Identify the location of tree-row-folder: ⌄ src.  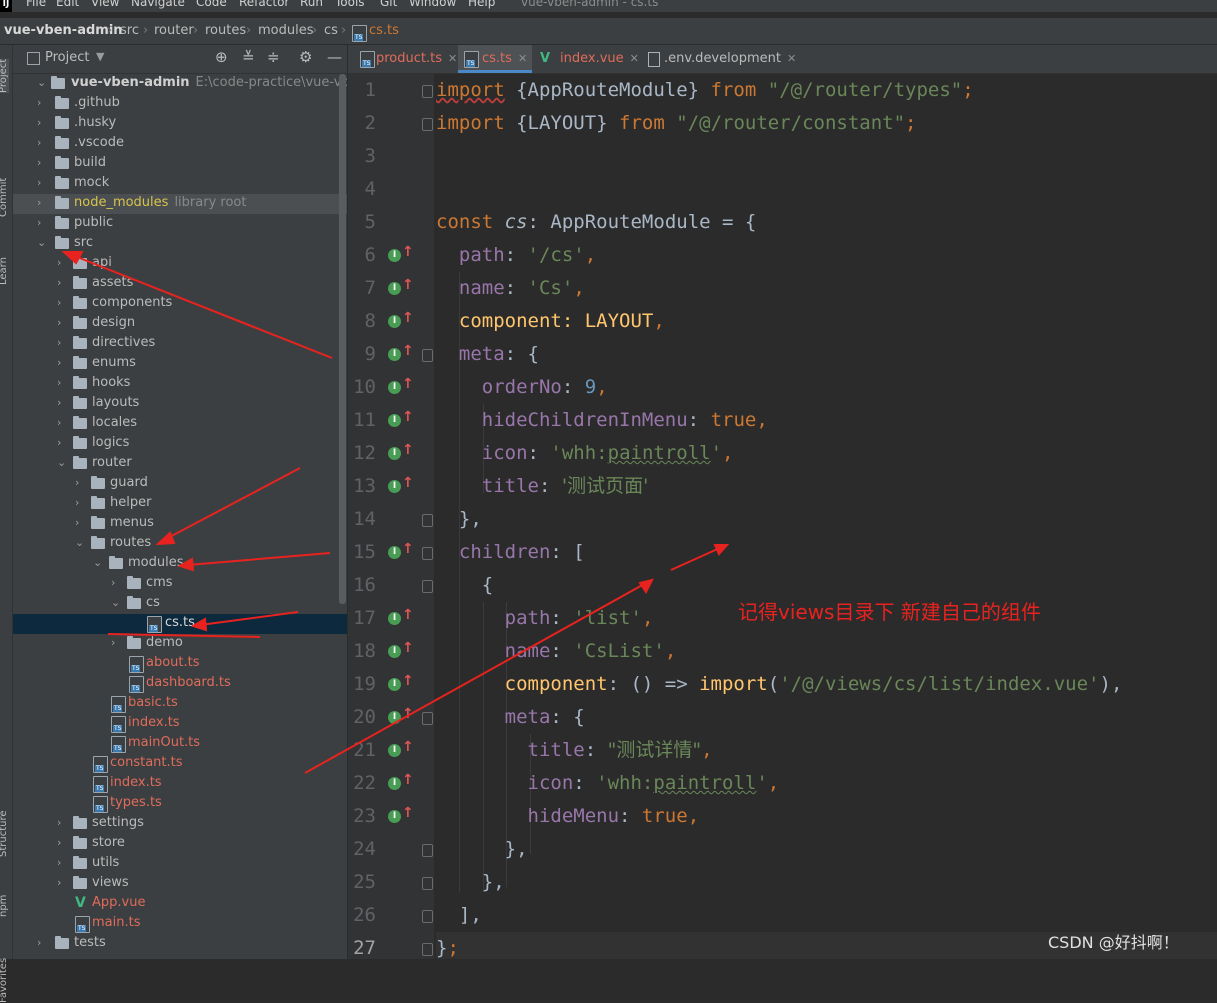
(180, 244).